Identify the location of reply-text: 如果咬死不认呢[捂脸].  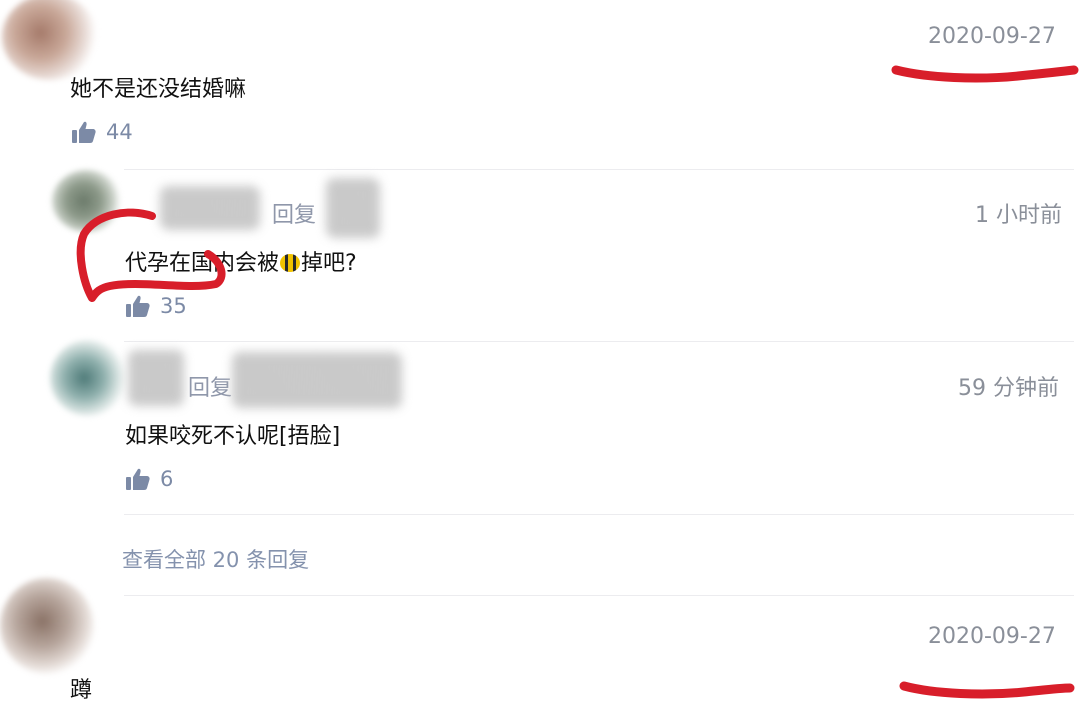
(233, 436).